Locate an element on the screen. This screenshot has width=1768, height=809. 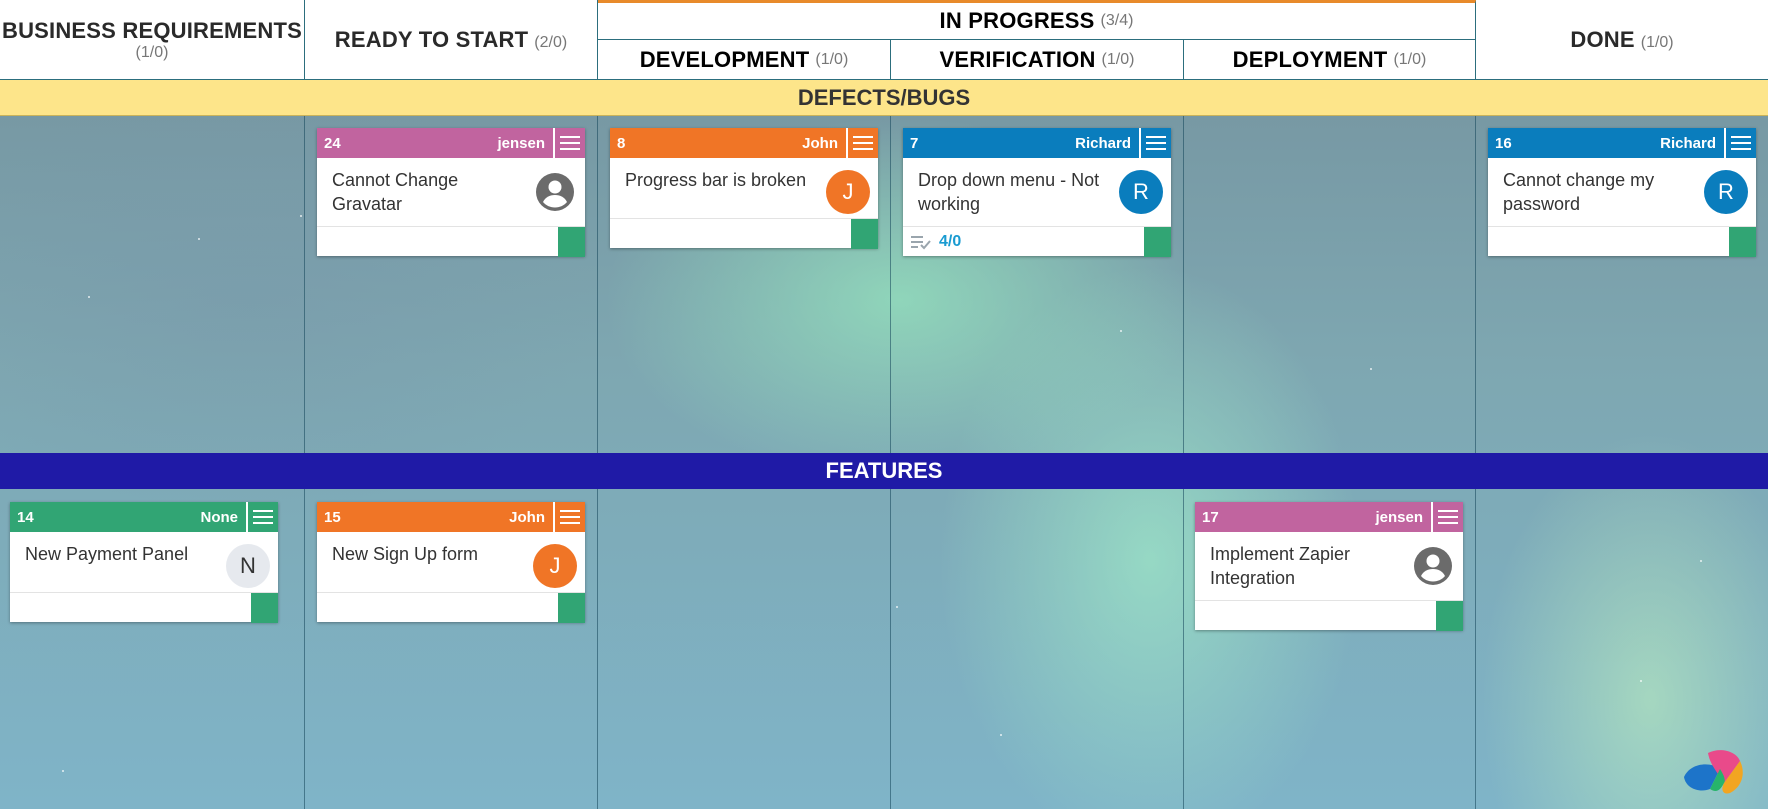
column-count: (3/4) is located at coordinates (1117, 20).